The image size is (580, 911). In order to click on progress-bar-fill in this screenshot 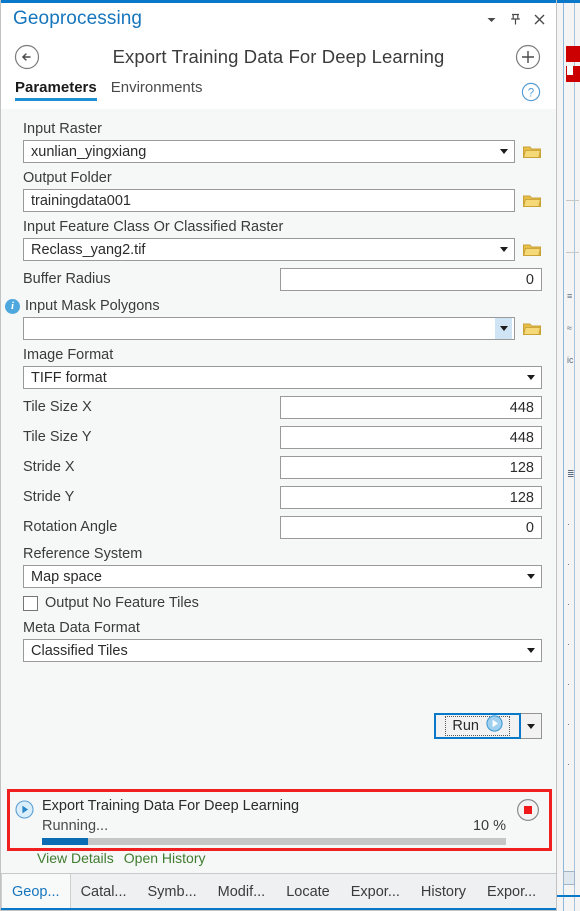, I will do `click(65, 841)`.